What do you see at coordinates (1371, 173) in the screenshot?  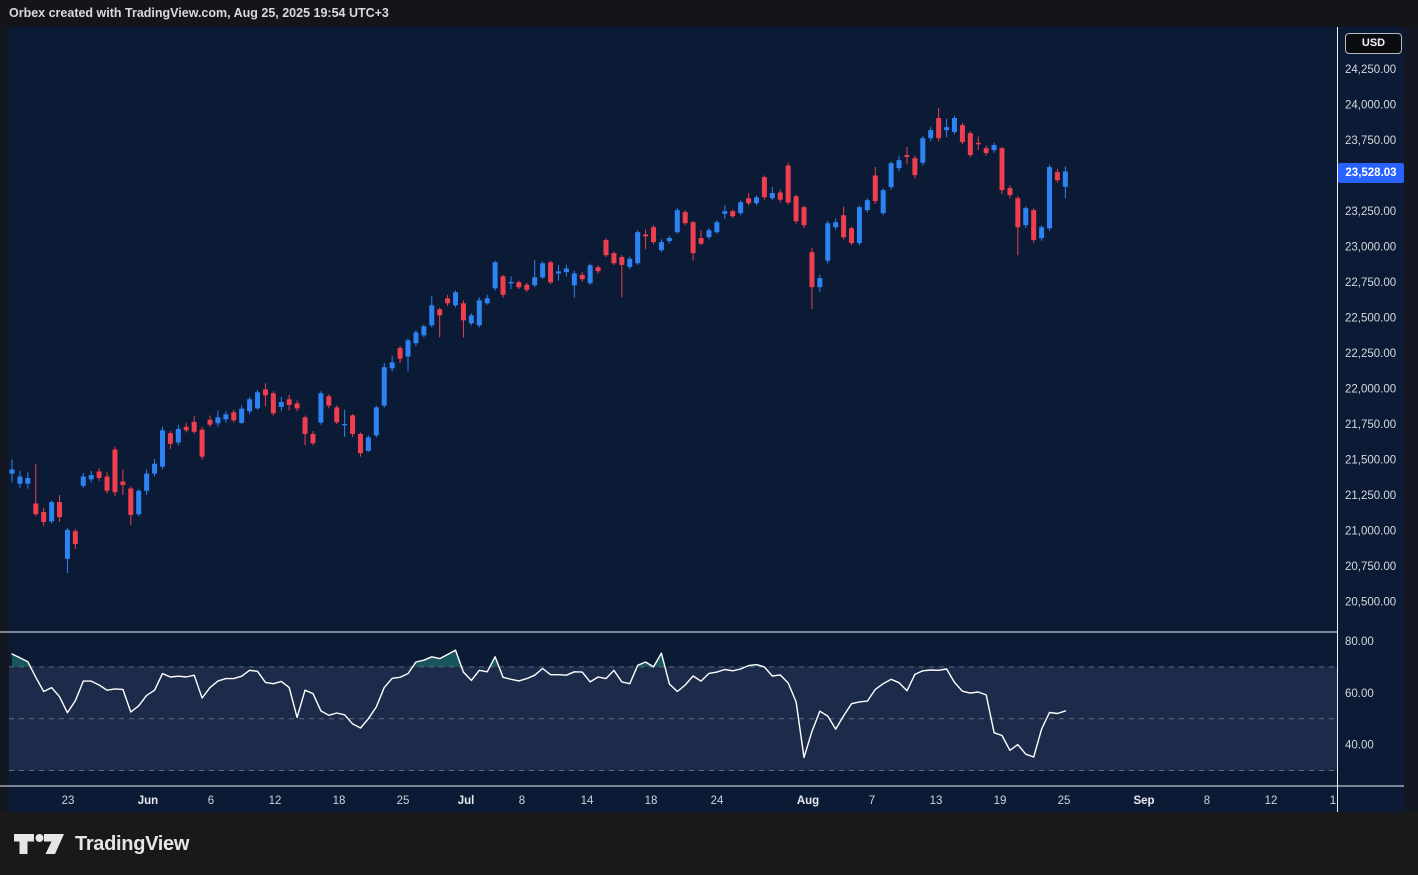 I see `last-price-label: 23,528.03` at bounding box center [1371, 173].